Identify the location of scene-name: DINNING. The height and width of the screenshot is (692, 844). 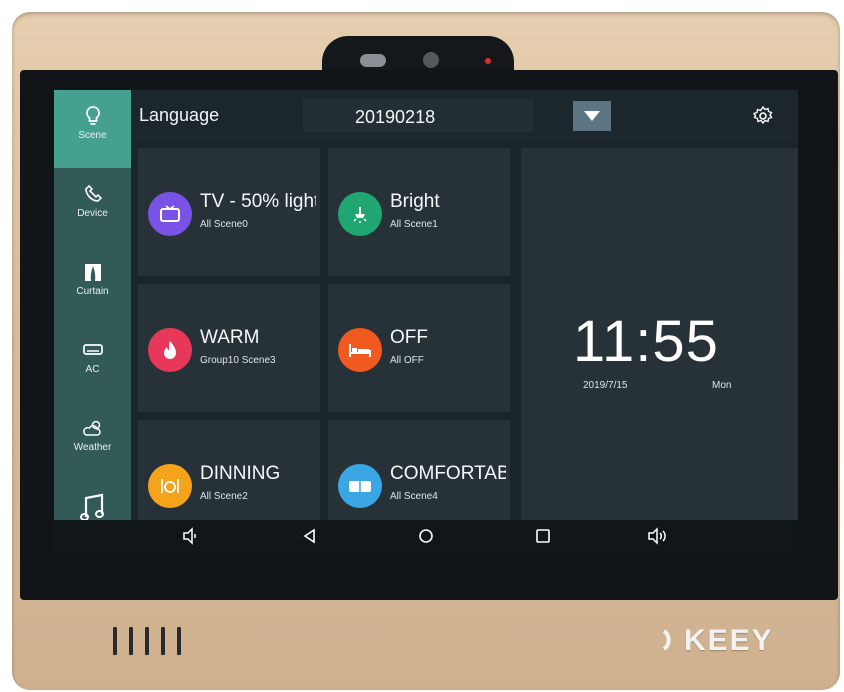
(240, 473).